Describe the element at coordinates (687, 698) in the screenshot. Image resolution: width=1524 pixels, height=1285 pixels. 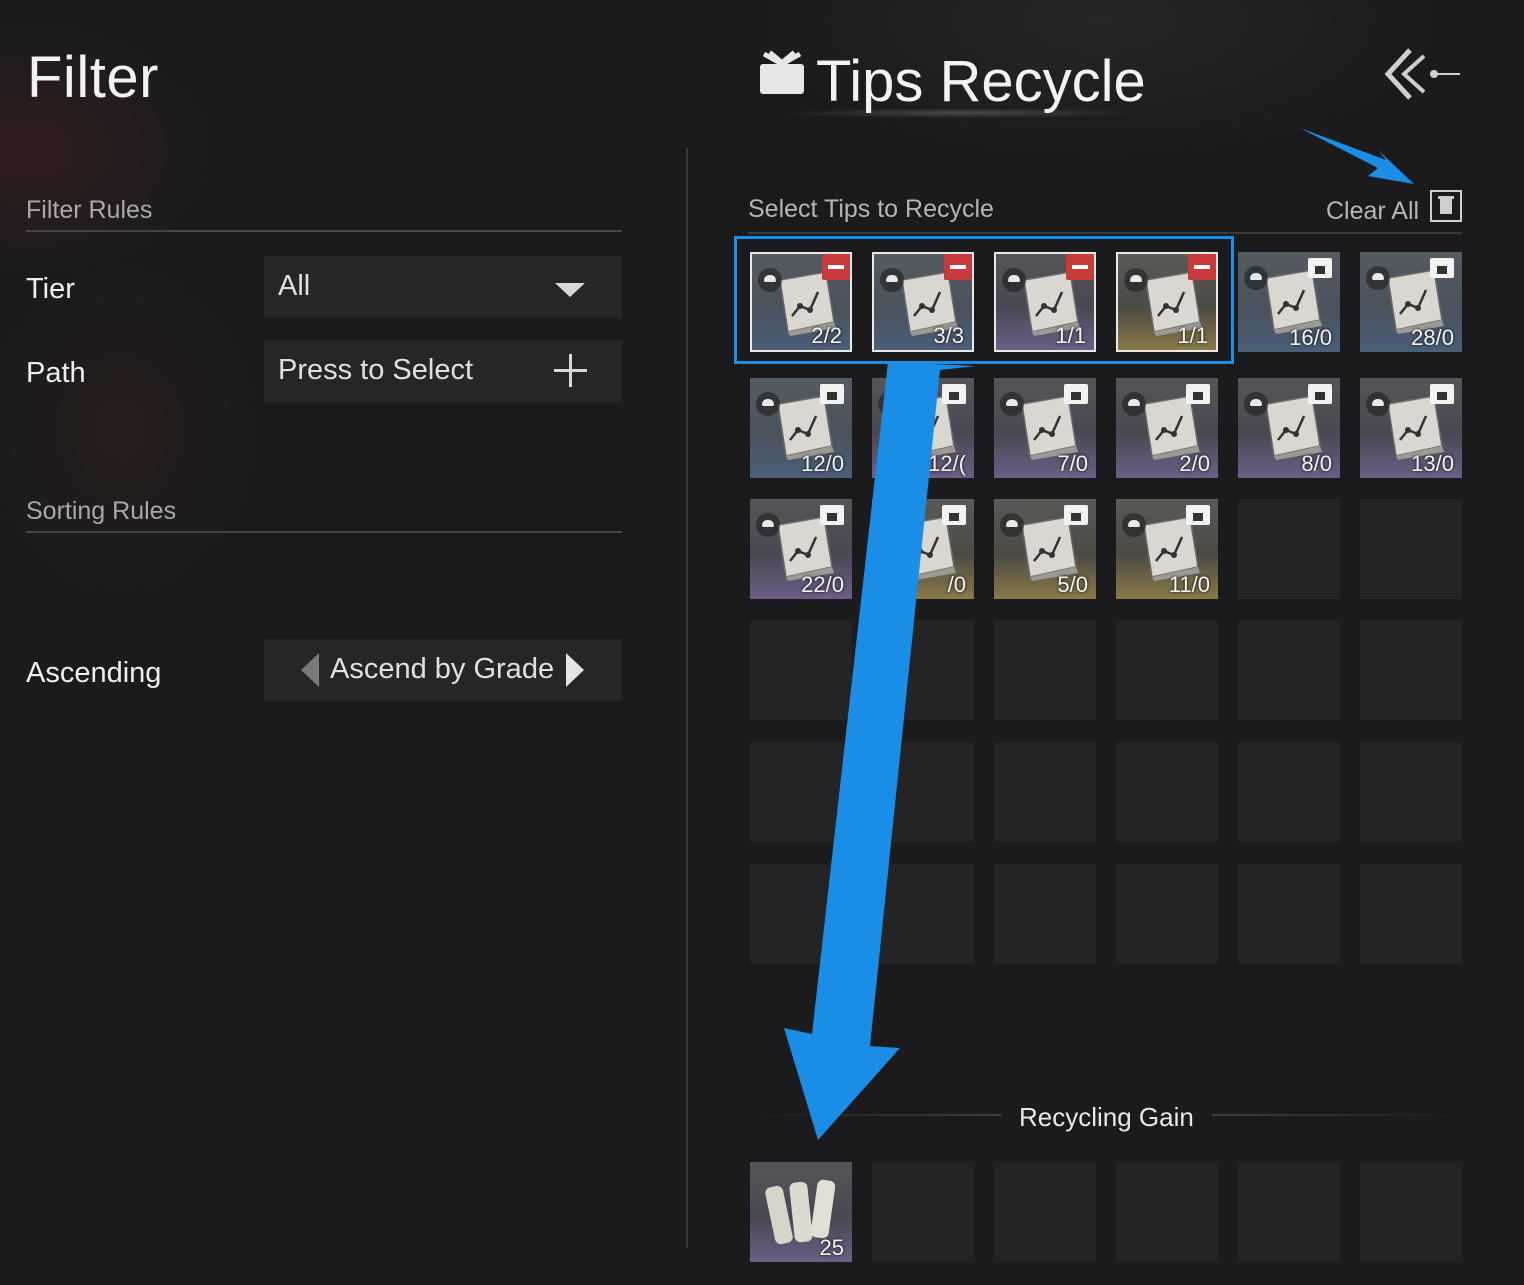
I see `panel-divider` at that location.